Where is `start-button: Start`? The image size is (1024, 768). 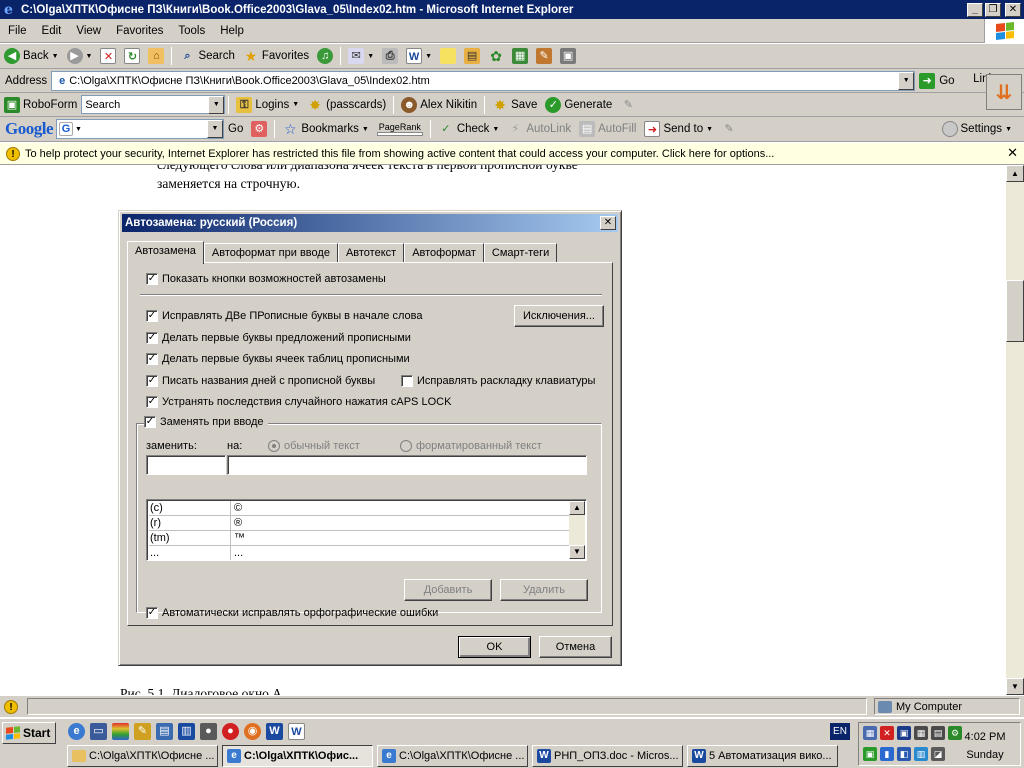 start-button: Start is located at coordinates (29, 733).